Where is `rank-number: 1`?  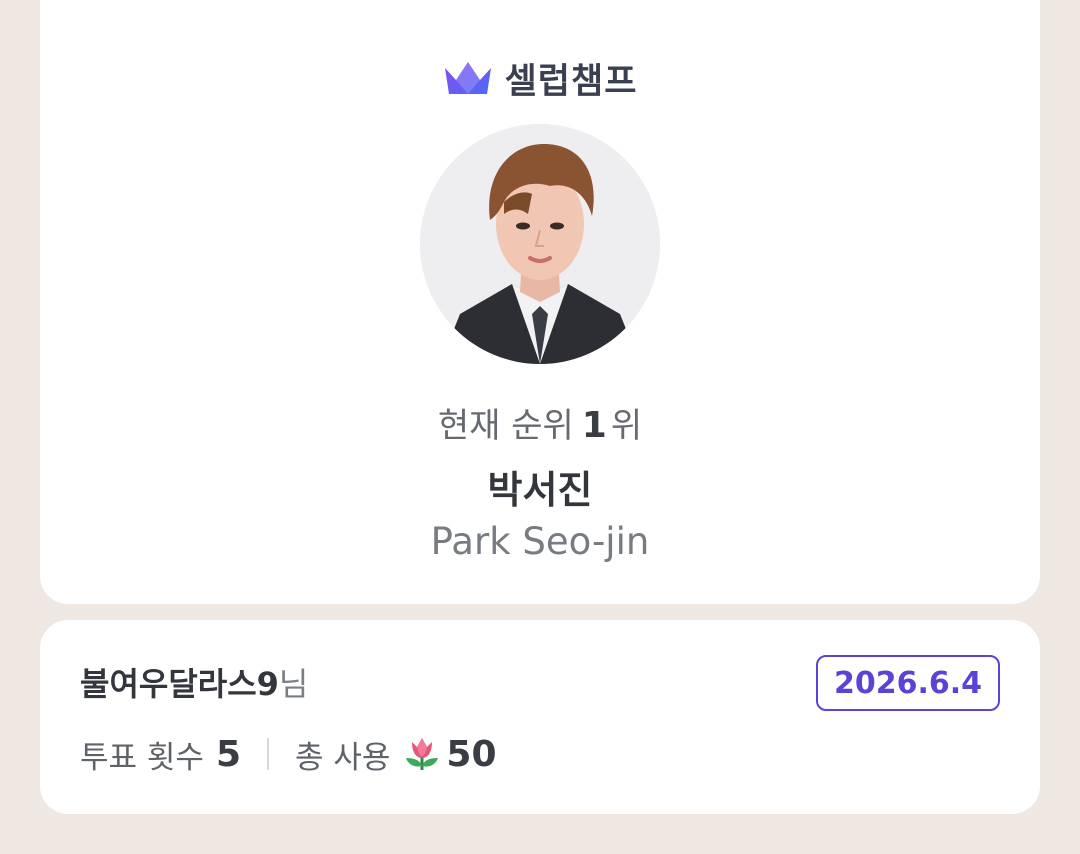 rank-number: 1 is located at coordinates (594, 425).